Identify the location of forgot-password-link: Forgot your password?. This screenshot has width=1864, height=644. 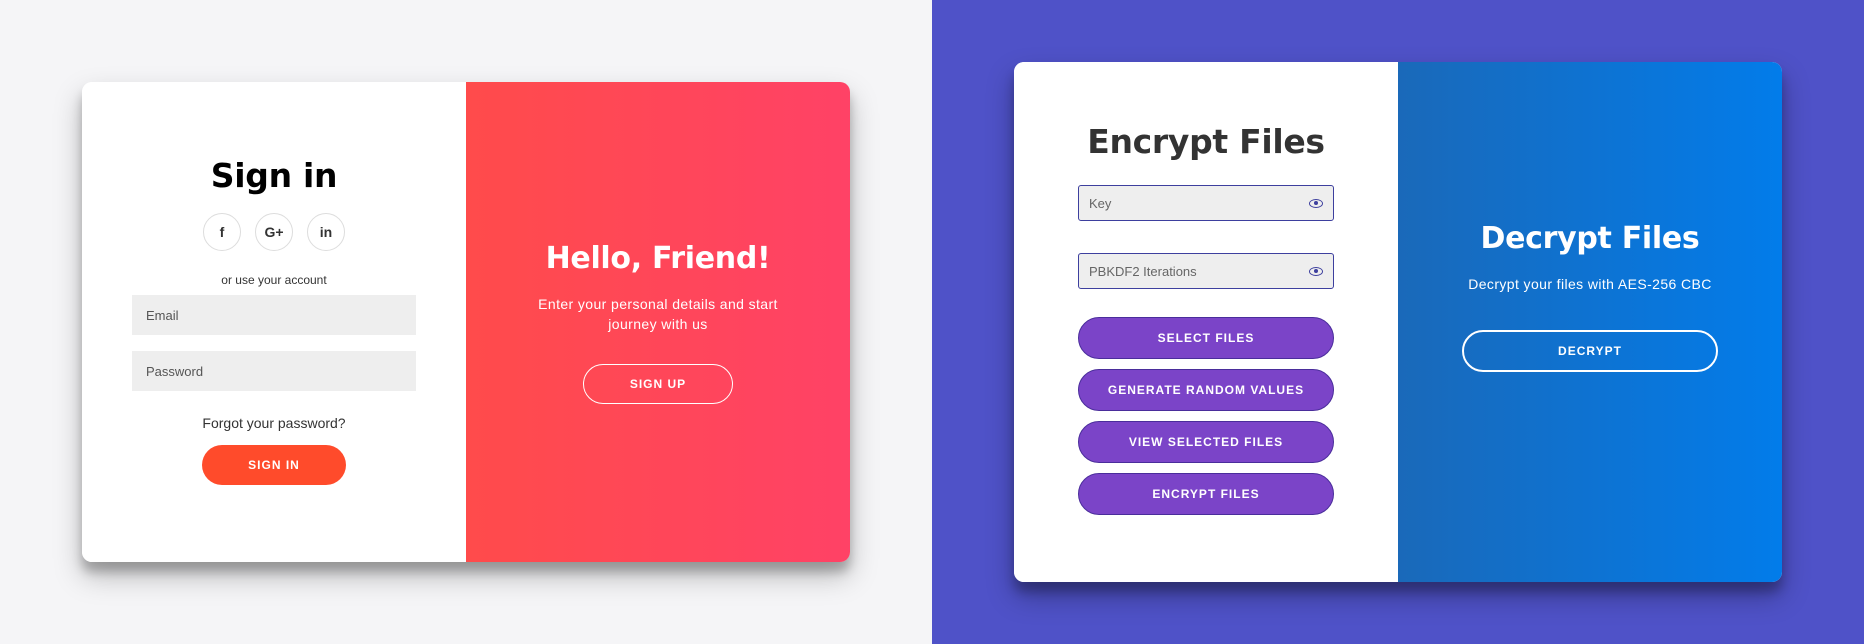
(273, 423).